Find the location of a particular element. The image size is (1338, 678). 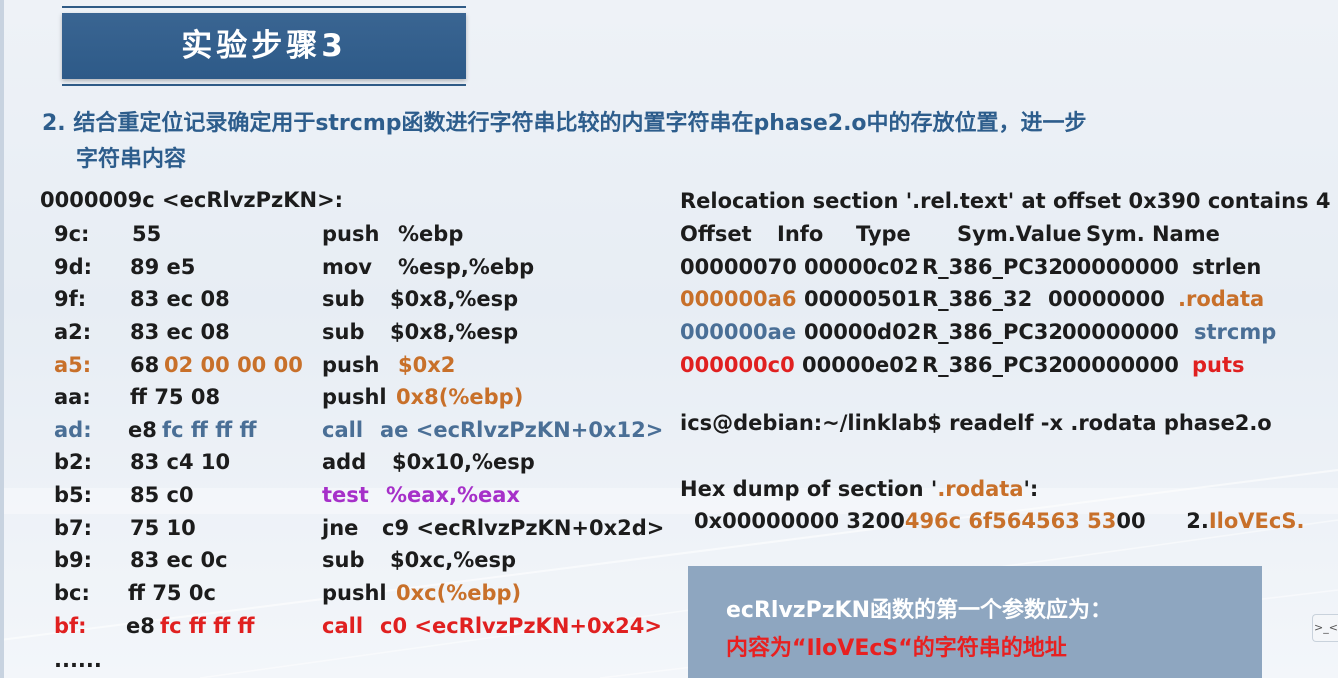

disasm-bytes: 83 ec 0c is located at coordinates (179, 560).